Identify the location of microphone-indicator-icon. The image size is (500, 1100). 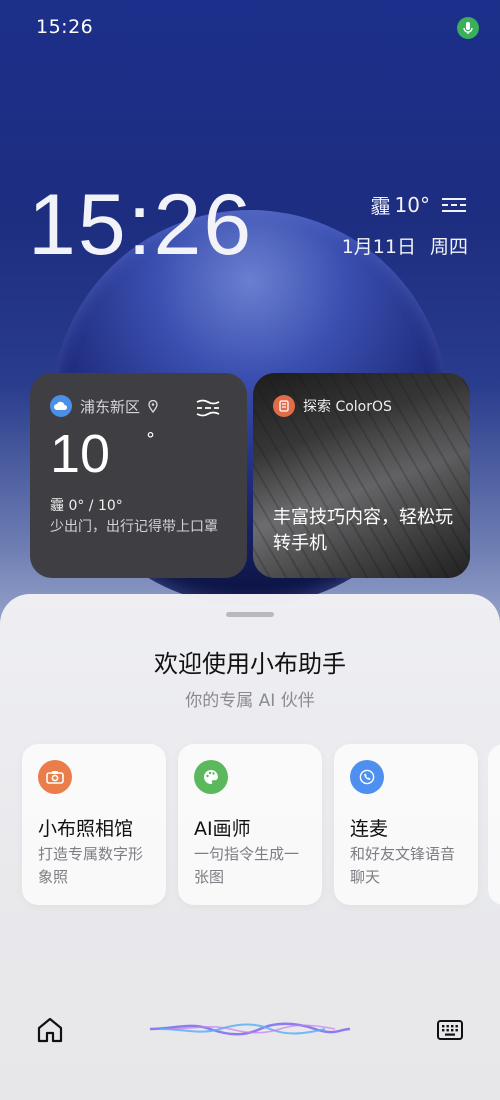
(468, 28).